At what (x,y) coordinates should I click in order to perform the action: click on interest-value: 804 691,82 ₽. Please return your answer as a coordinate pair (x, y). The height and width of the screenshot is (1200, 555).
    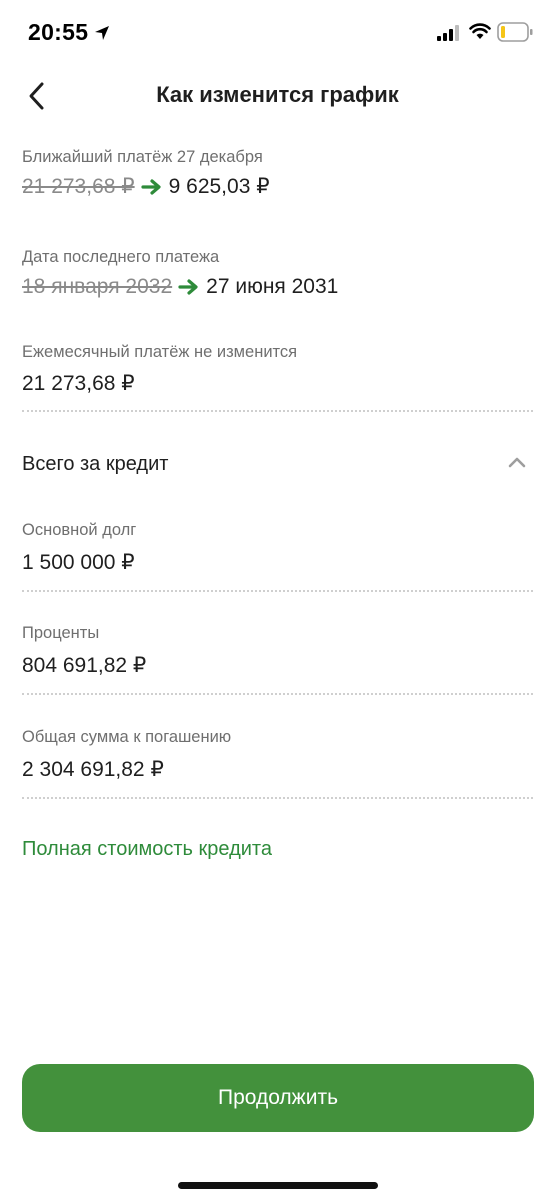
    Looking at the image, I should click on (84, 665).